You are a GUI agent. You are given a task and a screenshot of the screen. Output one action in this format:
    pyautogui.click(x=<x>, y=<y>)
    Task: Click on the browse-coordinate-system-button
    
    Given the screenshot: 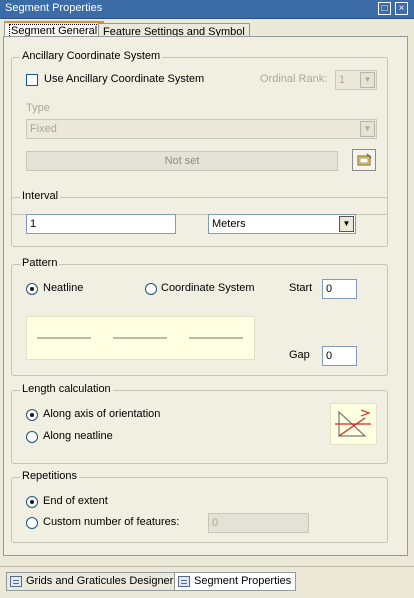 What is the action you would take?
    pyautogui.click(x=364, y=160)
    